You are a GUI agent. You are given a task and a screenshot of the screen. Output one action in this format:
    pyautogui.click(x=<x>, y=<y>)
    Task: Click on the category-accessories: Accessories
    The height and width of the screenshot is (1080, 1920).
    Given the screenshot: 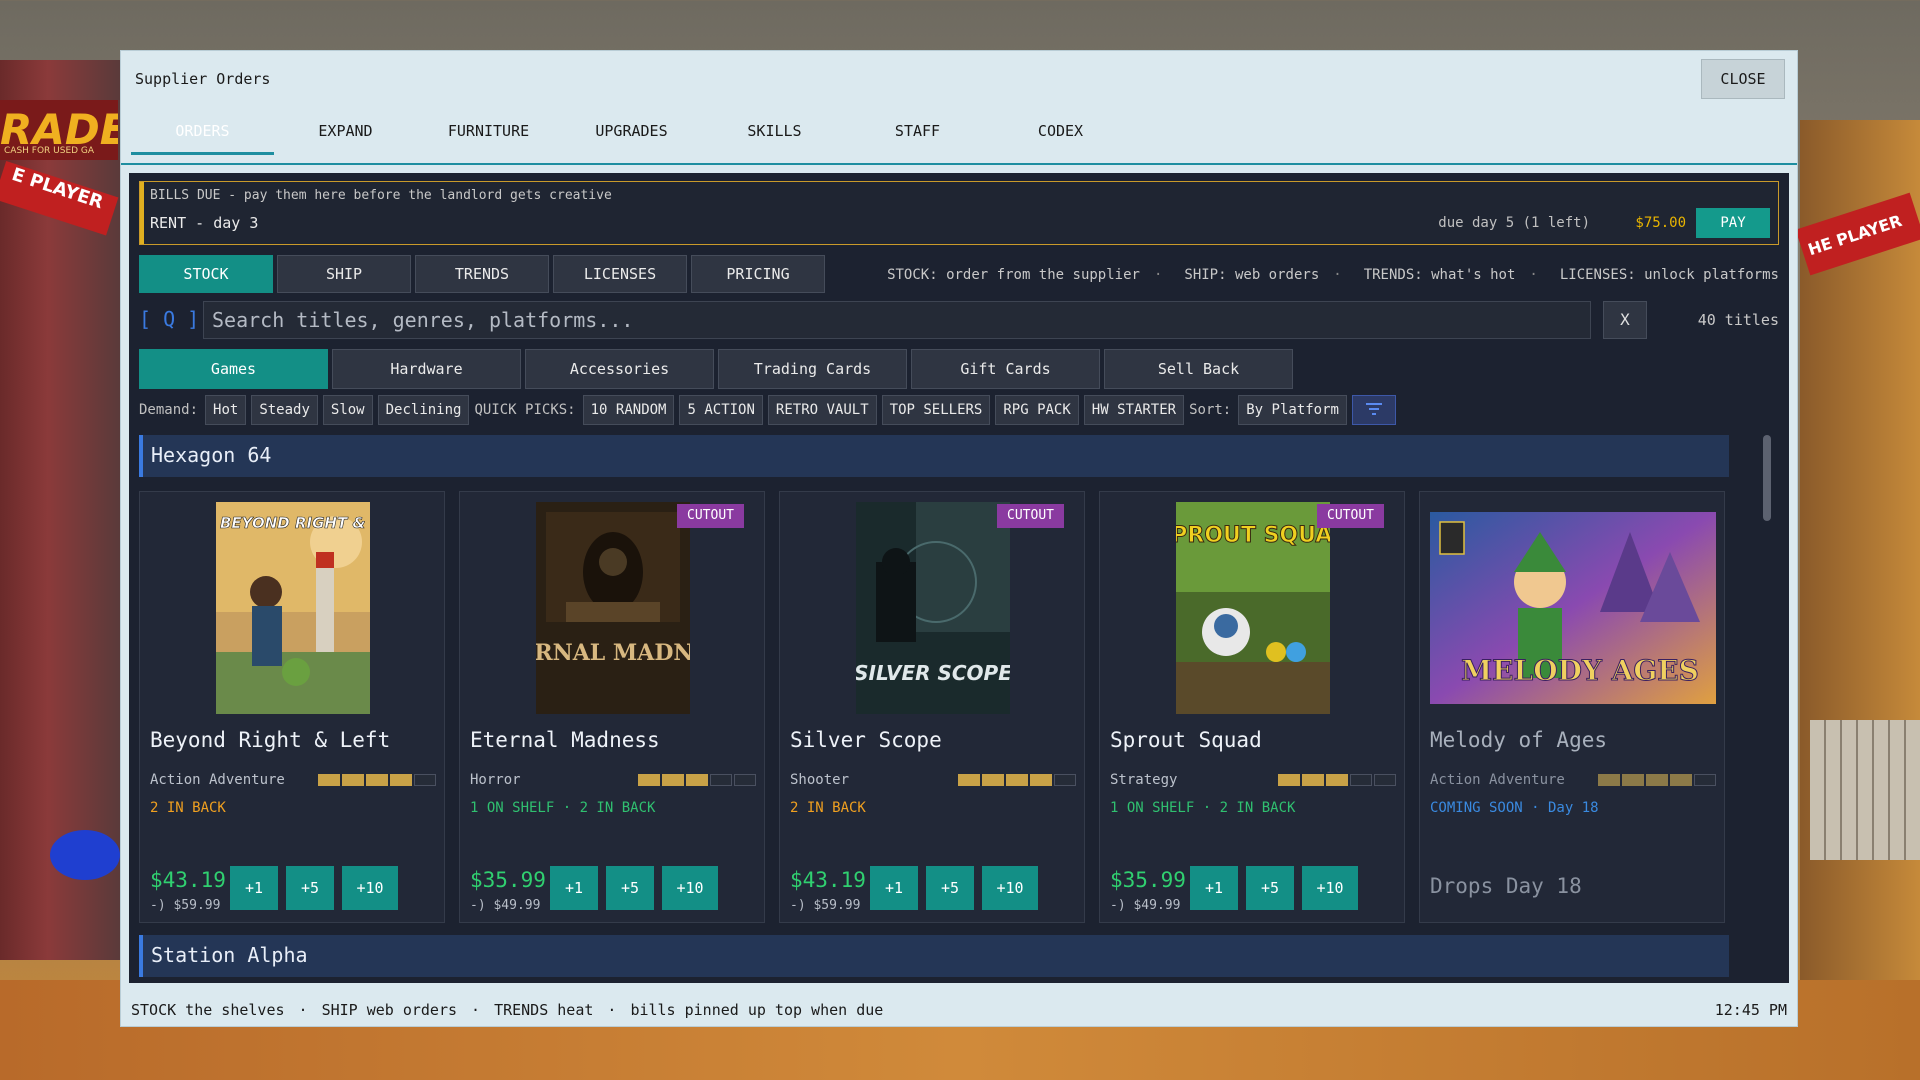 What is the action you would take?
    pyautogui.click(x=619, y=369)
    